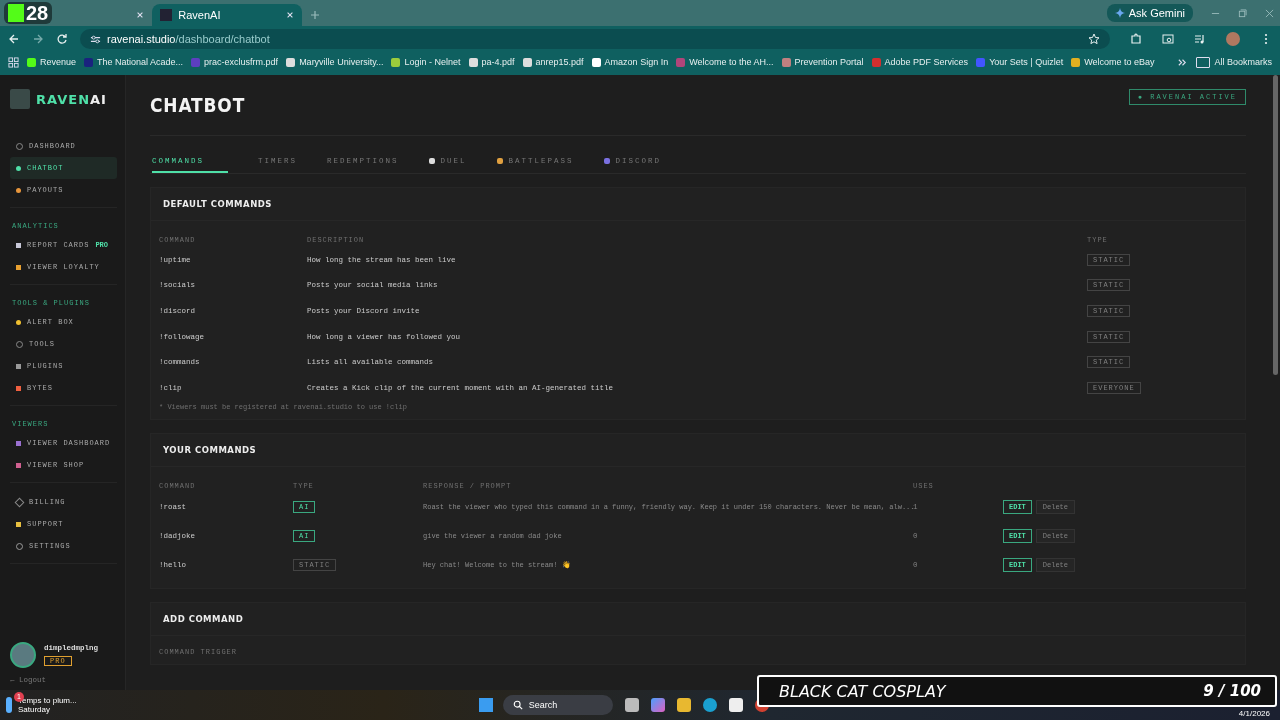  I want to click on bookmark: Login - Nelnet, so click(426, 62).